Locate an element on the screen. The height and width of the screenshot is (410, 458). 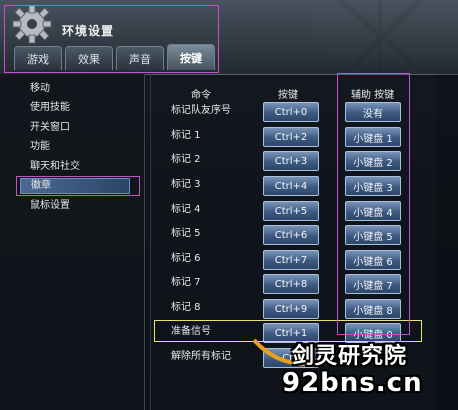
command-label: 标记 6 is located at coordinates (186, 258).